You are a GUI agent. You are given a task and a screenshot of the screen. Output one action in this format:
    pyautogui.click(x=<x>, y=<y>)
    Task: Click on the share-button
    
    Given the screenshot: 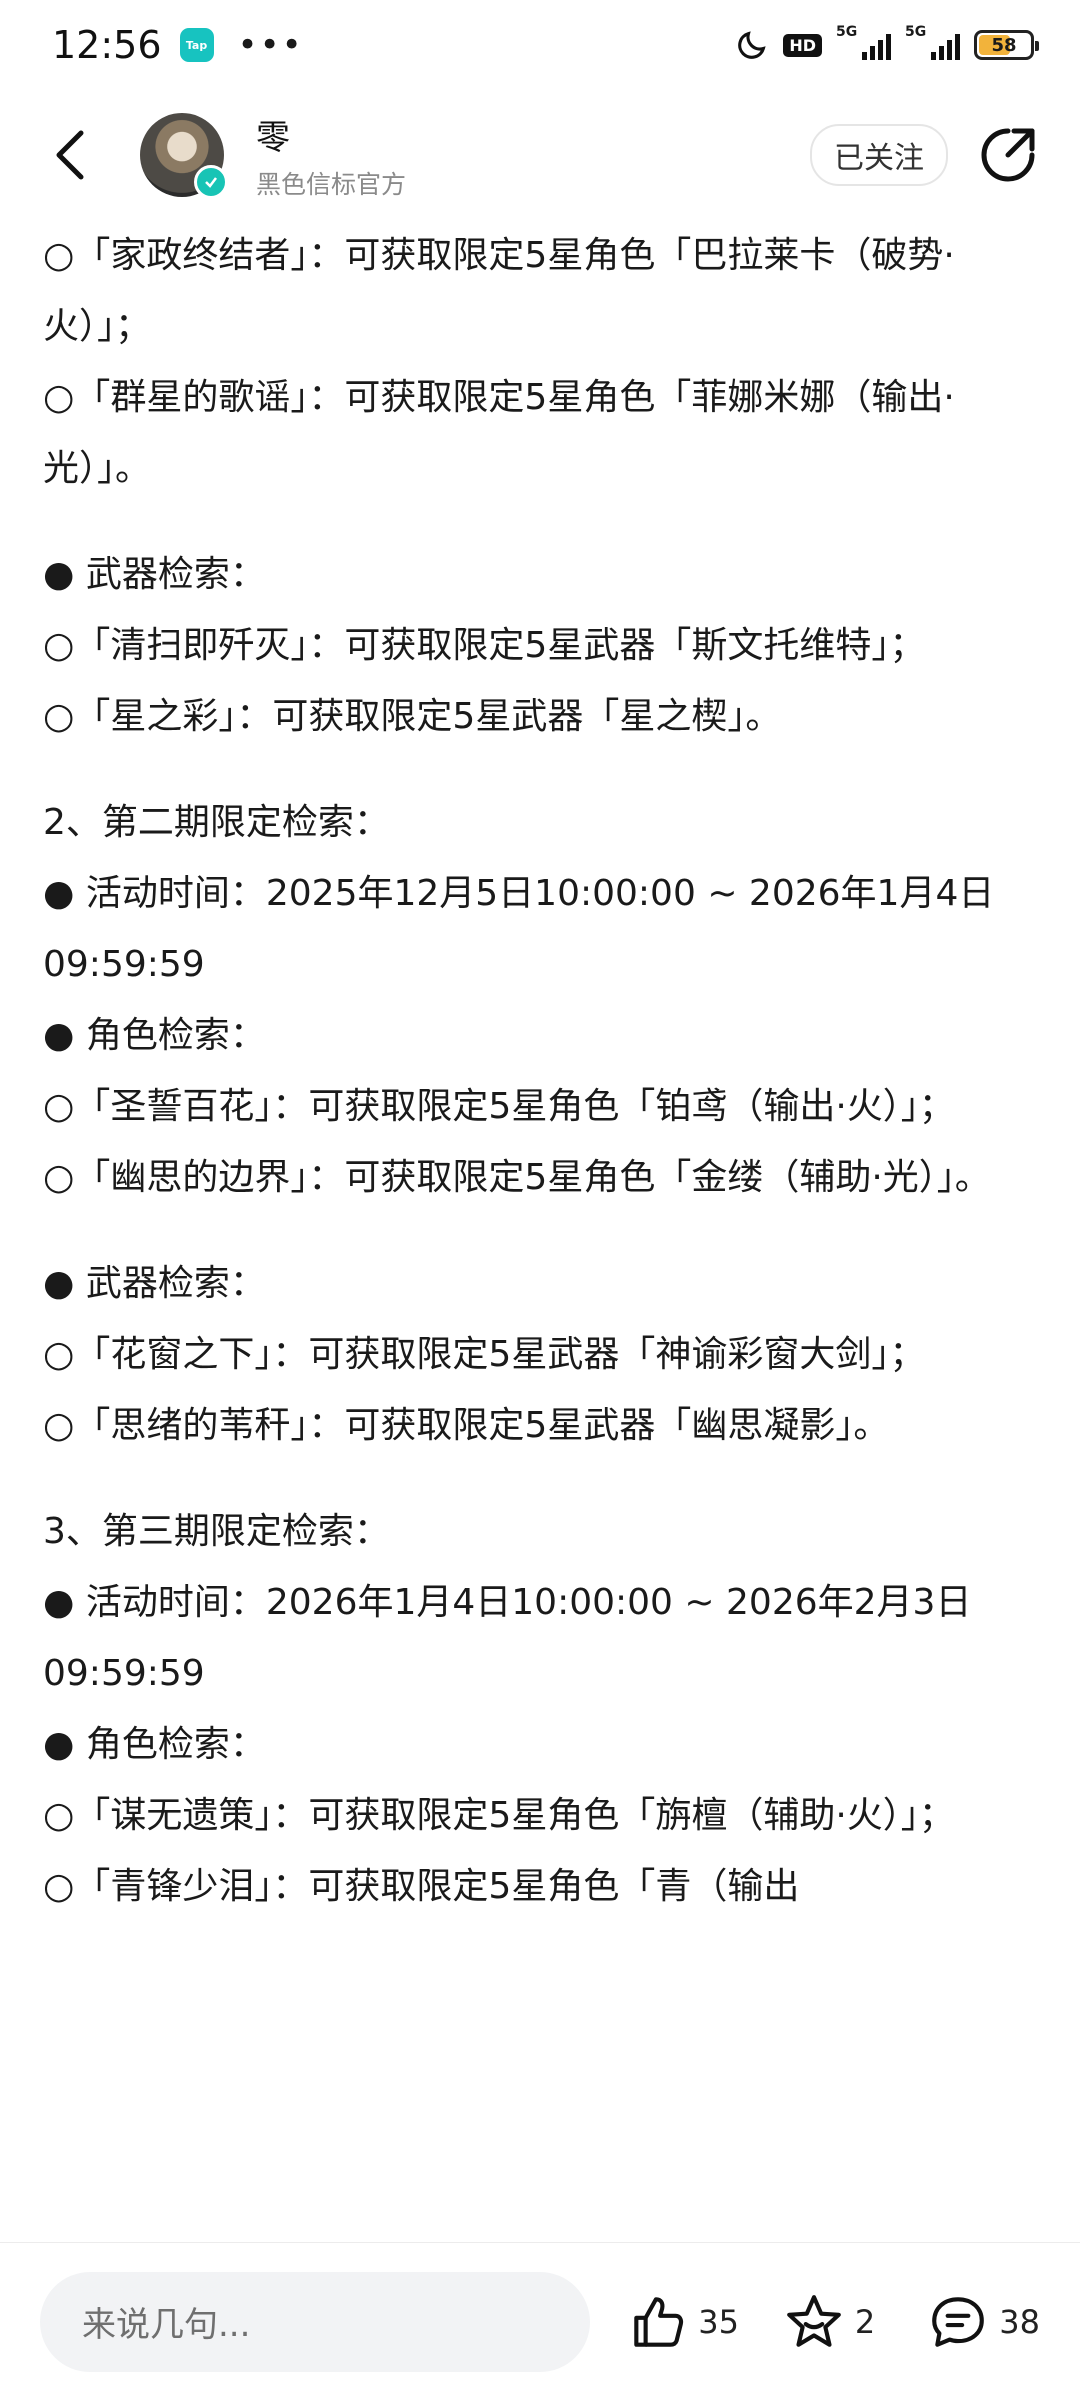 What is the action you would take?
    pyautogui.click(x=1008, y=155)
    